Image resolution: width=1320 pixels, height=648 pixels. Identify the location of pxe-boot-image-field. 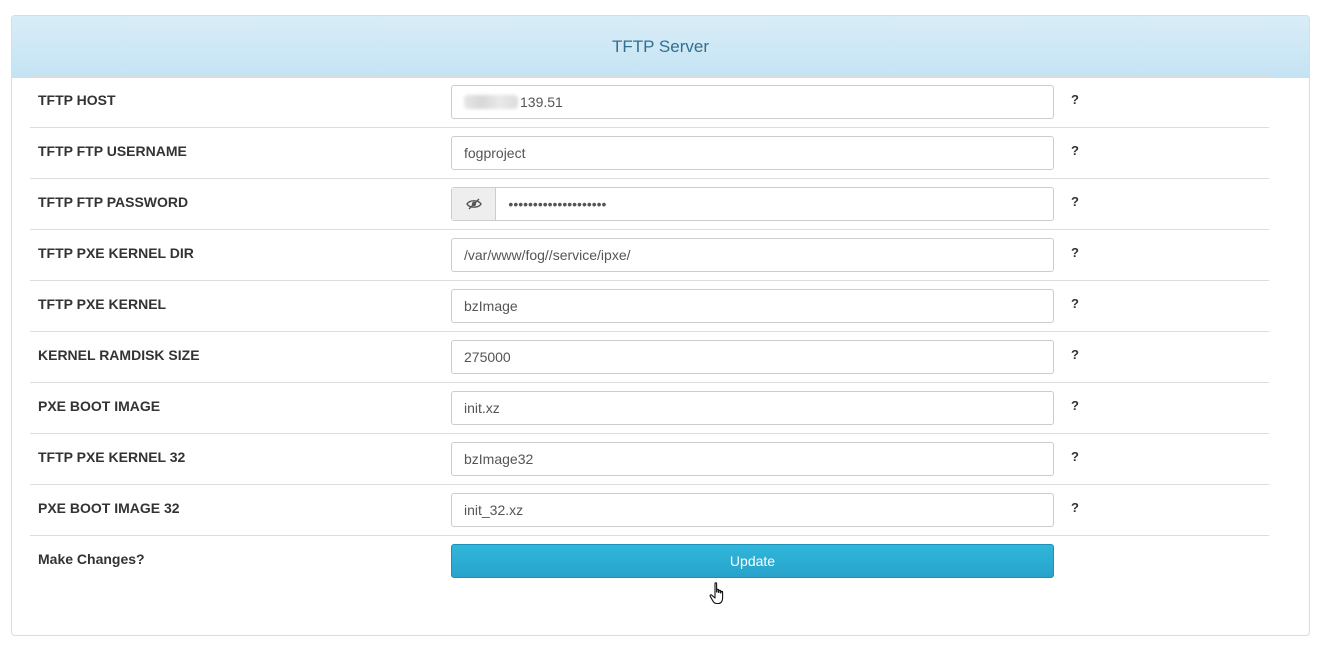
(752, 408).